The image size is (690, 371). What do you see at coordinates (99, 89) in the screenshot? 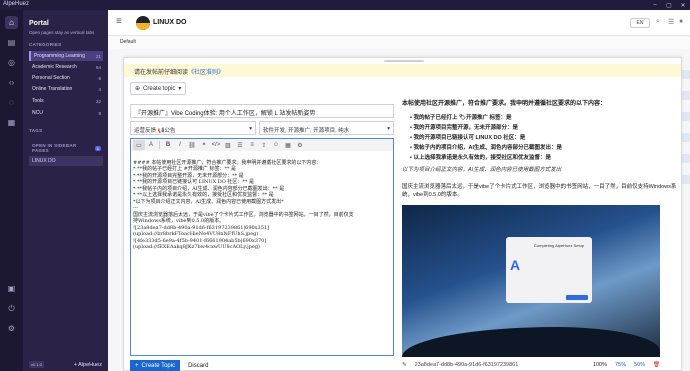
I see `category-count: 4` at bounding box center [99, 89].